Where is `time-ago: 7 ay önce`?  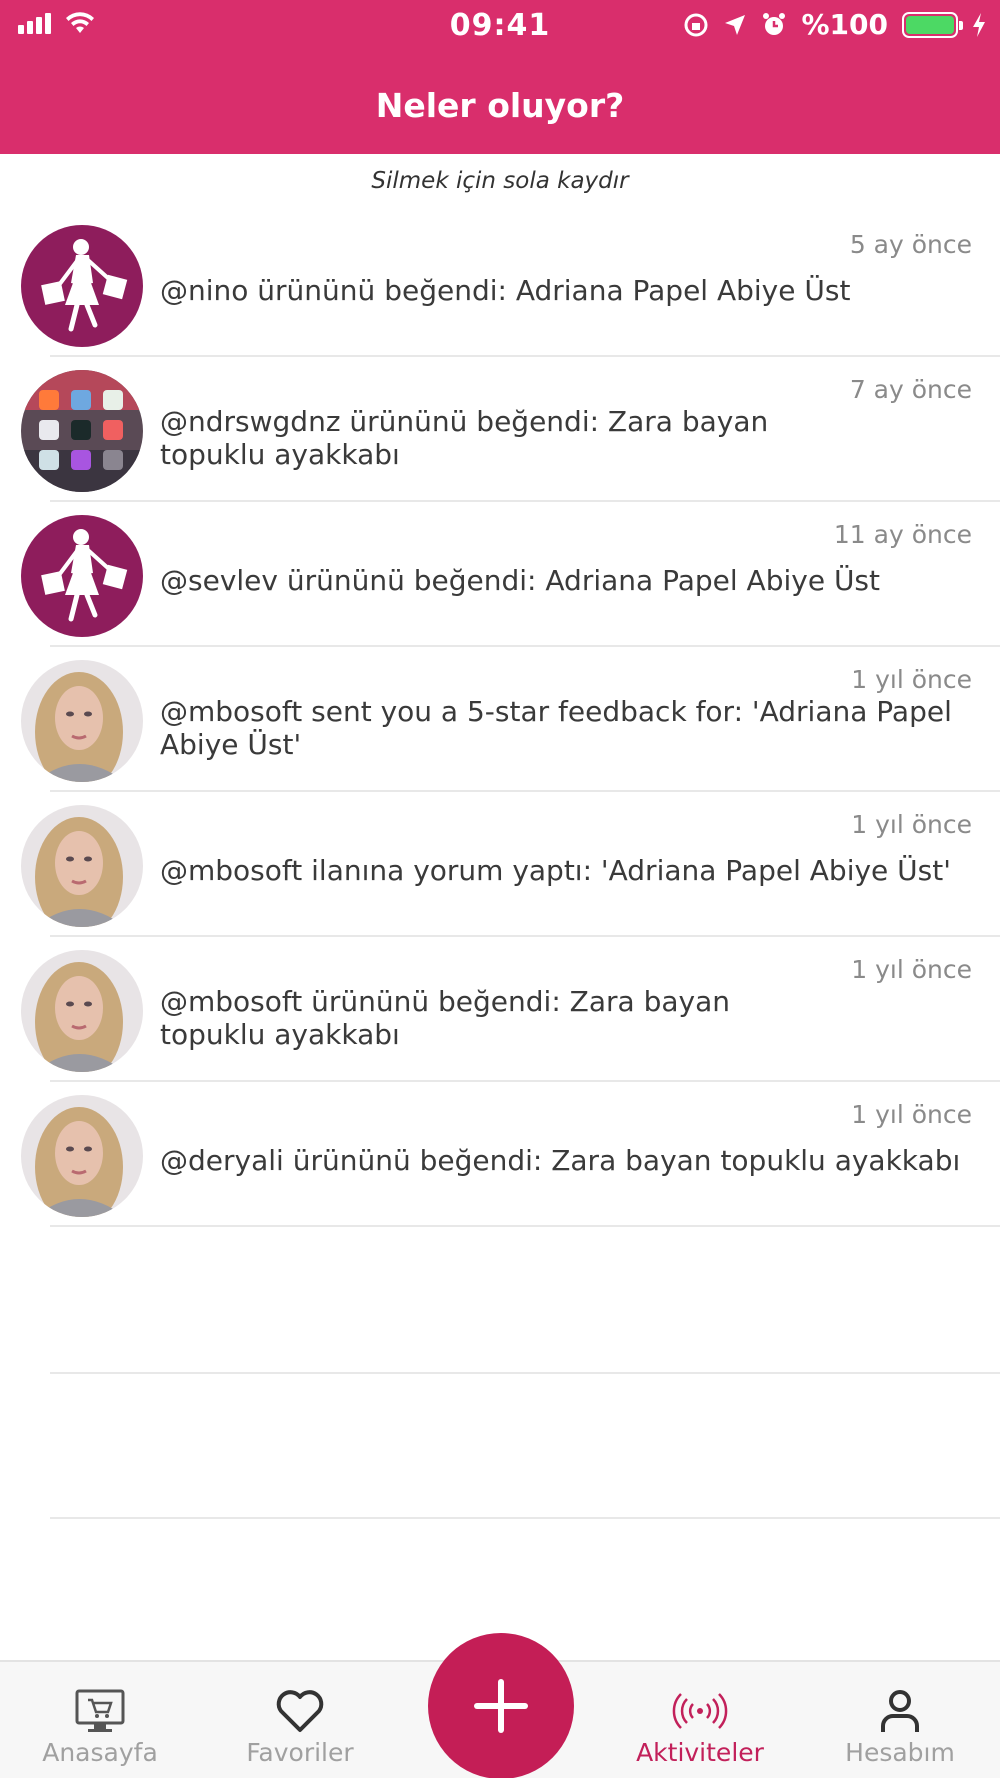 time-ago: 7 ay önce is located at coordinates (910, 389).